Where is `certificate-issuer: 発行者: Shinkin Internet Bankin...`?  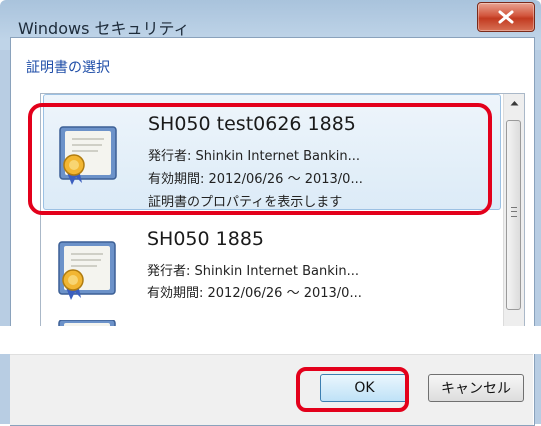 certificate-issuer: 発行者: Shinkin Internet Bankin... is located at coordinates (253, 271).